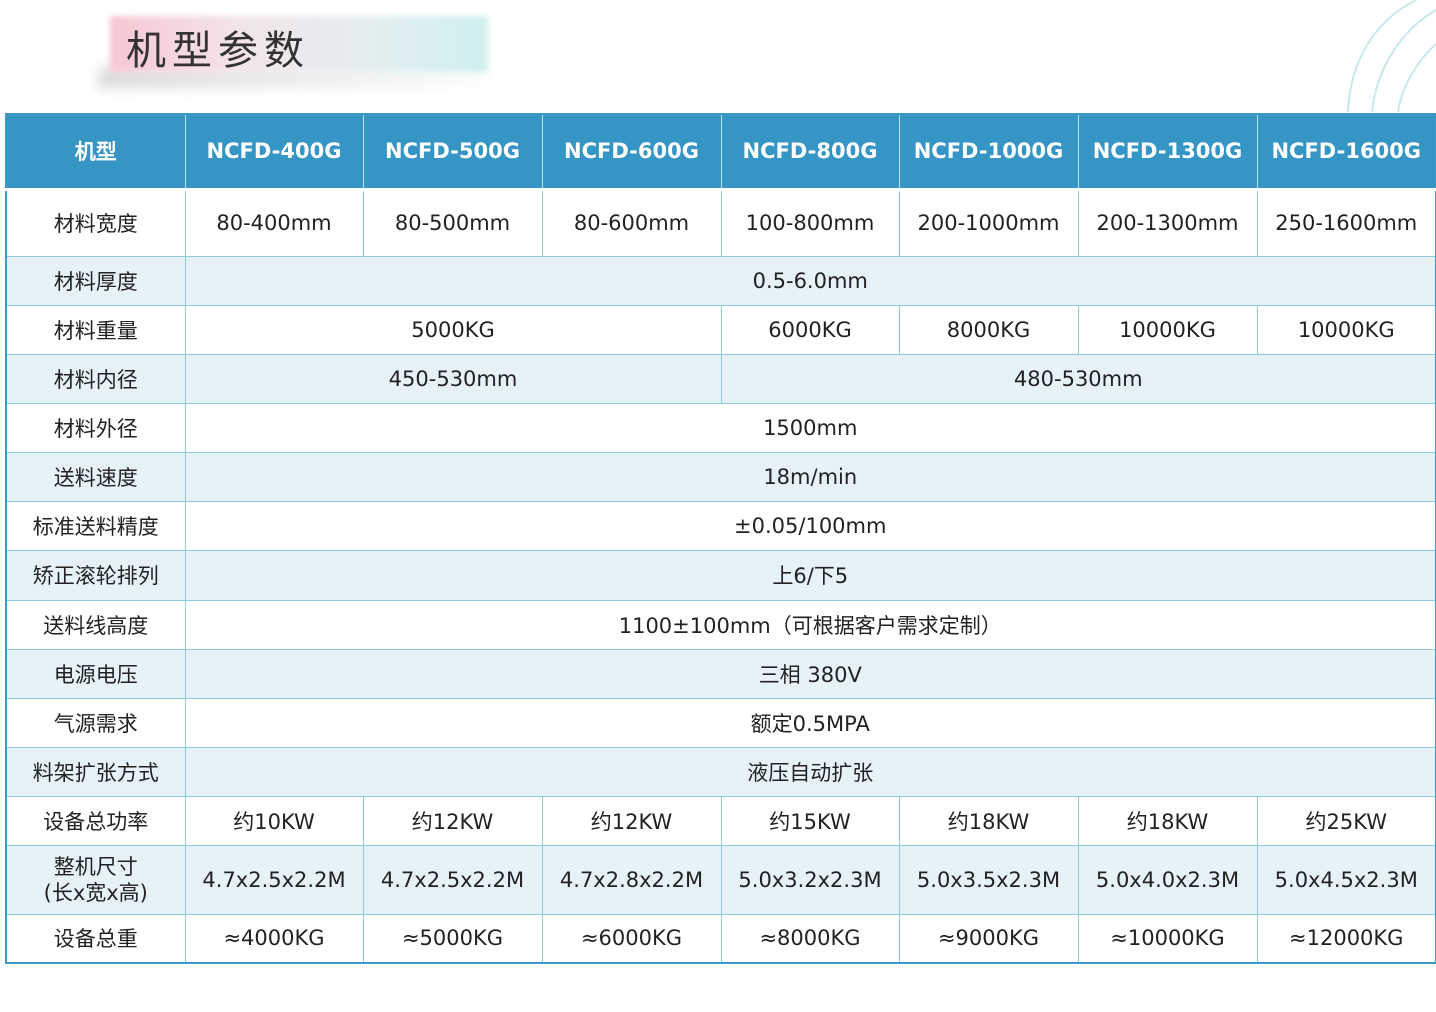  I want to click on row-label: 材料重量, so click(95, 329).